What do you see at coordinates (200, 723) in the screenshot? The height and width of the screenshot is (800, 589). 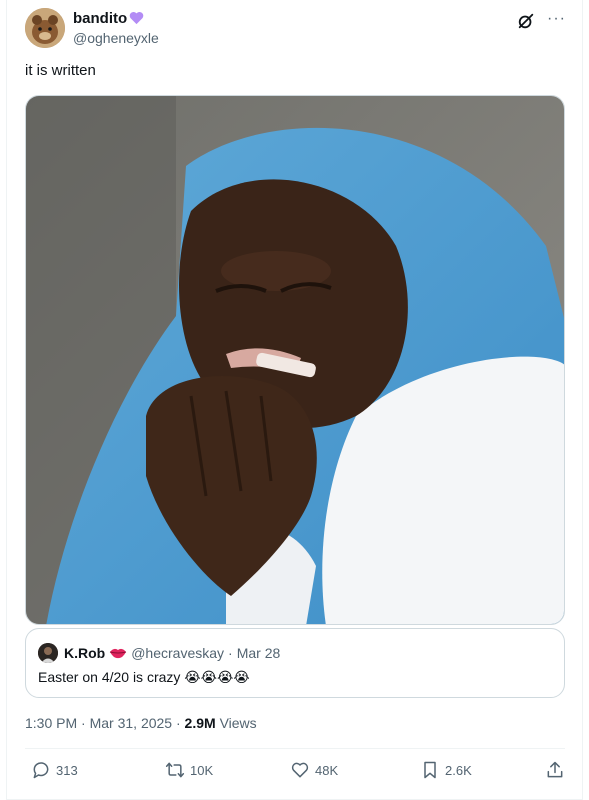 I see `views-count: 2.9M` at bounding box center [200, 723].